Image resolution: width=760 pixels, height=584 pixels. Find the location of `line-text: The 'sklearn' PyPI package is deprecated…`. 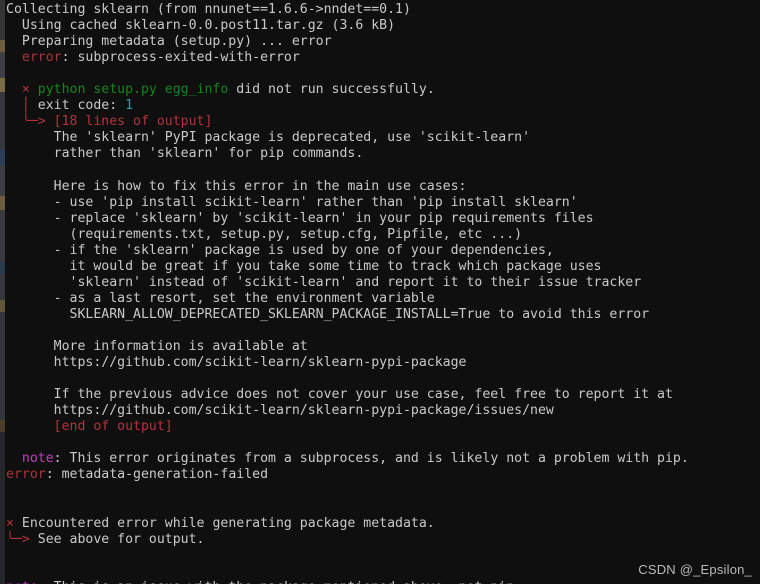

line-text: The 'sklearn' PyPI package is deprecated… is located at coordinates (268, 138).